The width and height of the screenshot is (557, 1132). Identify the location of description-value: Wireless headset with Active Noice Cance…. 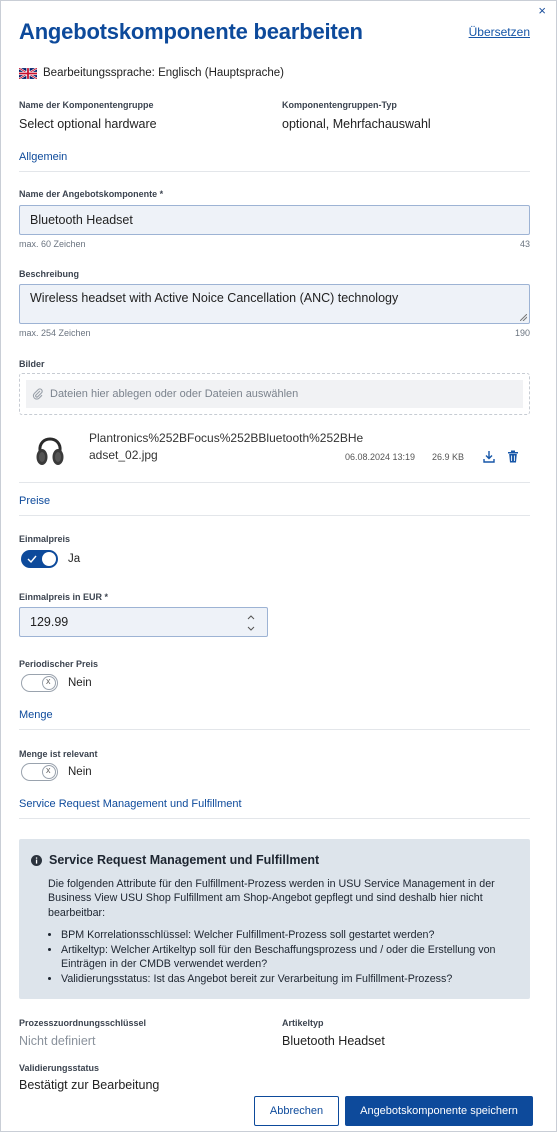
(214, 298).